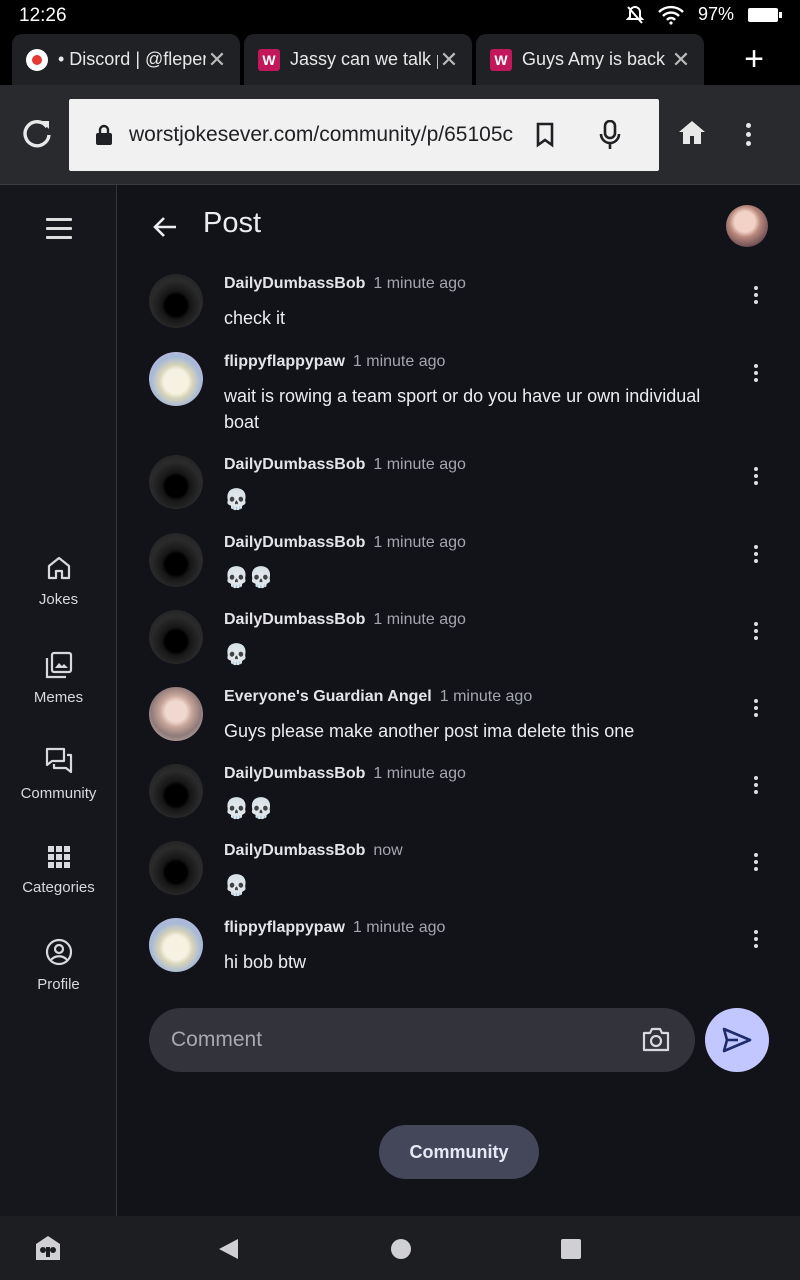 This screenshot has width=800, height=1280. What do you see at coordinates (388, 850) in the screenshot?
I see `comment-time: now` at bounding box center [388, 850].